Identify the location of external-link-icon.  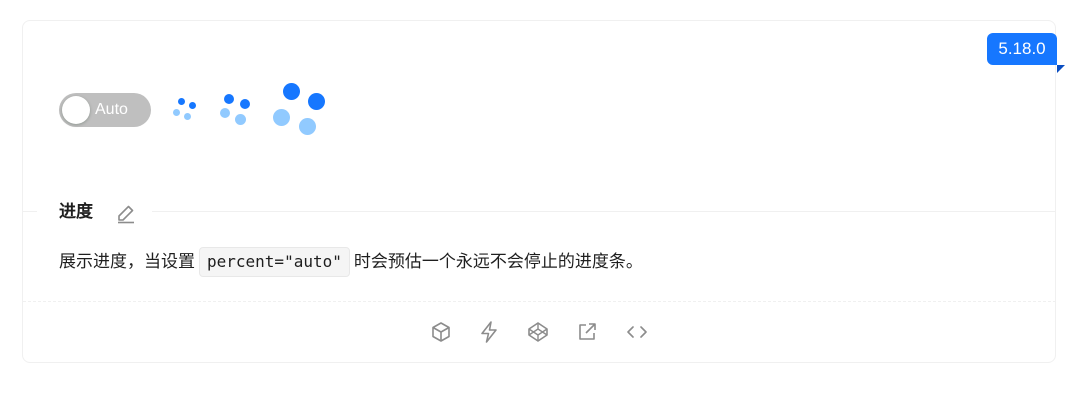
(587, 331).